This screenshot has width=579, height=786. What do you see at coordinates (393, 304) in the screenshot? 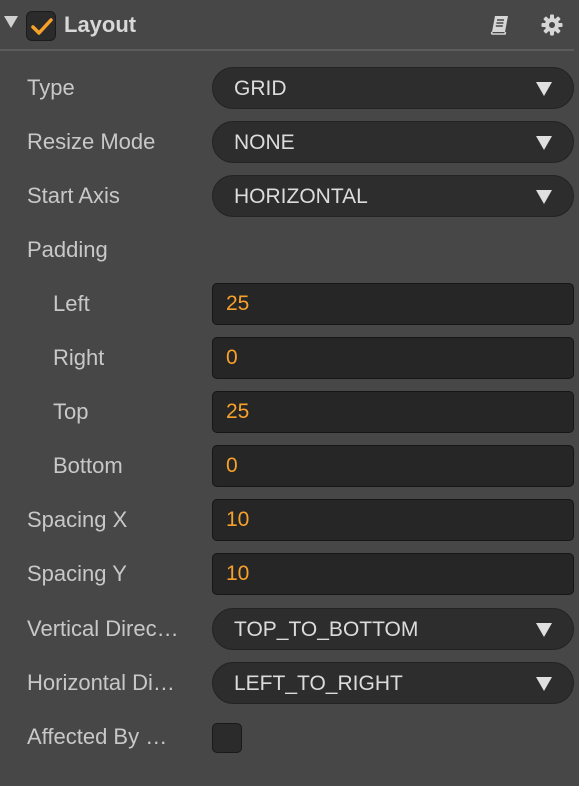
I see `padding-left-input` at bounding box center [393, 304].